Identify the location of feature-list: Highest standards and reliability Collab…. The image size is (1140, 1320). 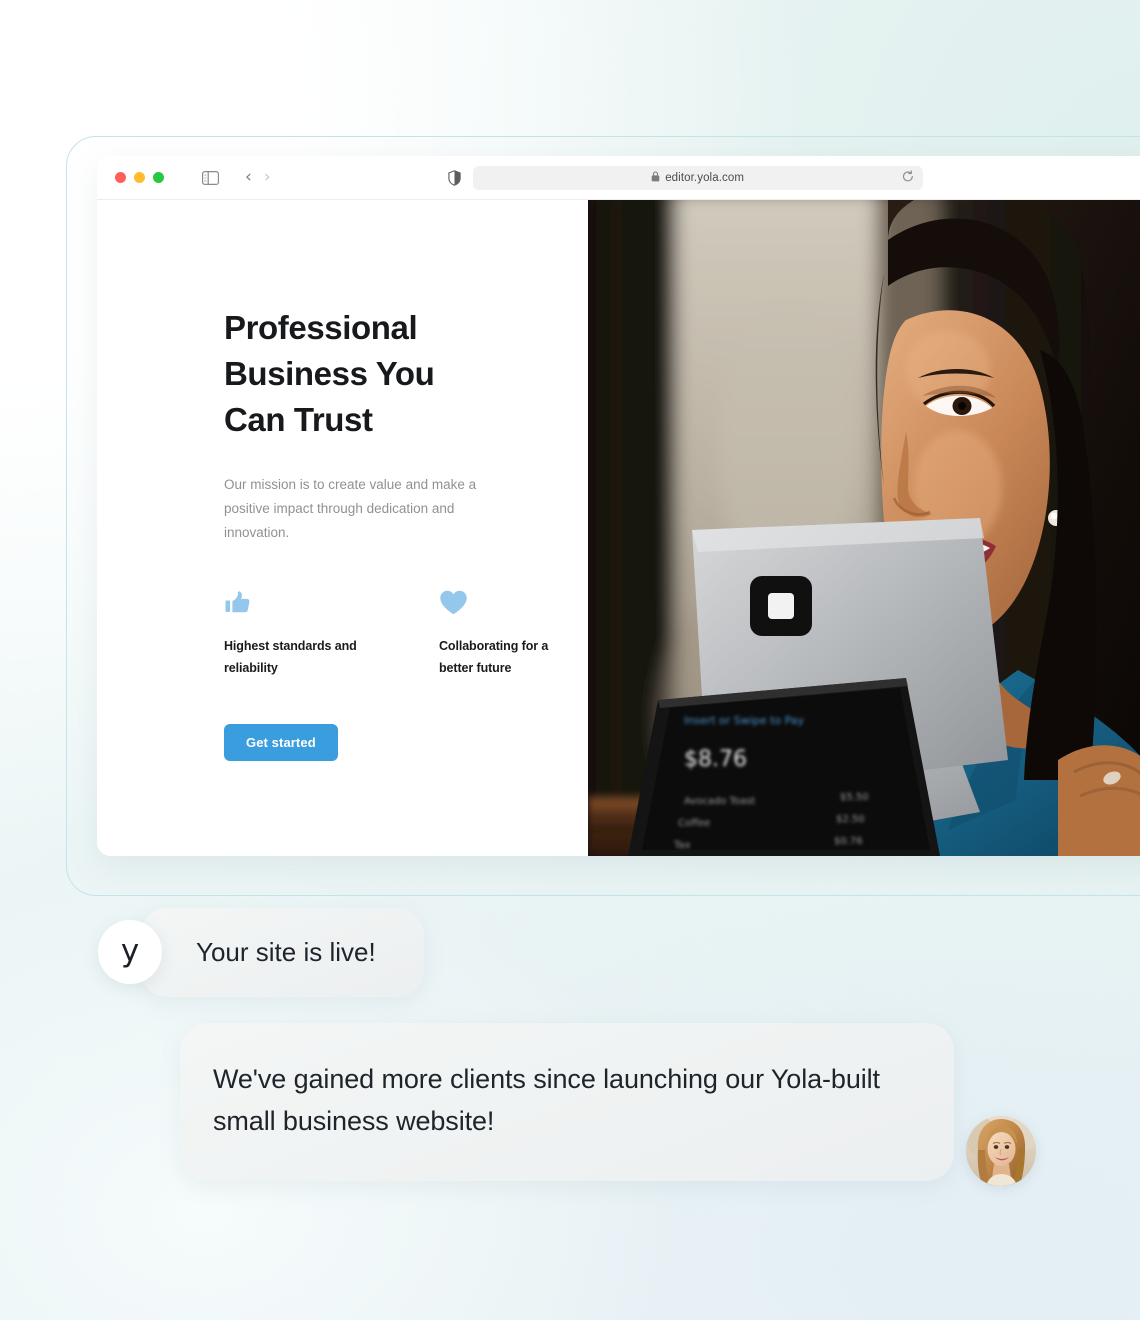
(406, 634).